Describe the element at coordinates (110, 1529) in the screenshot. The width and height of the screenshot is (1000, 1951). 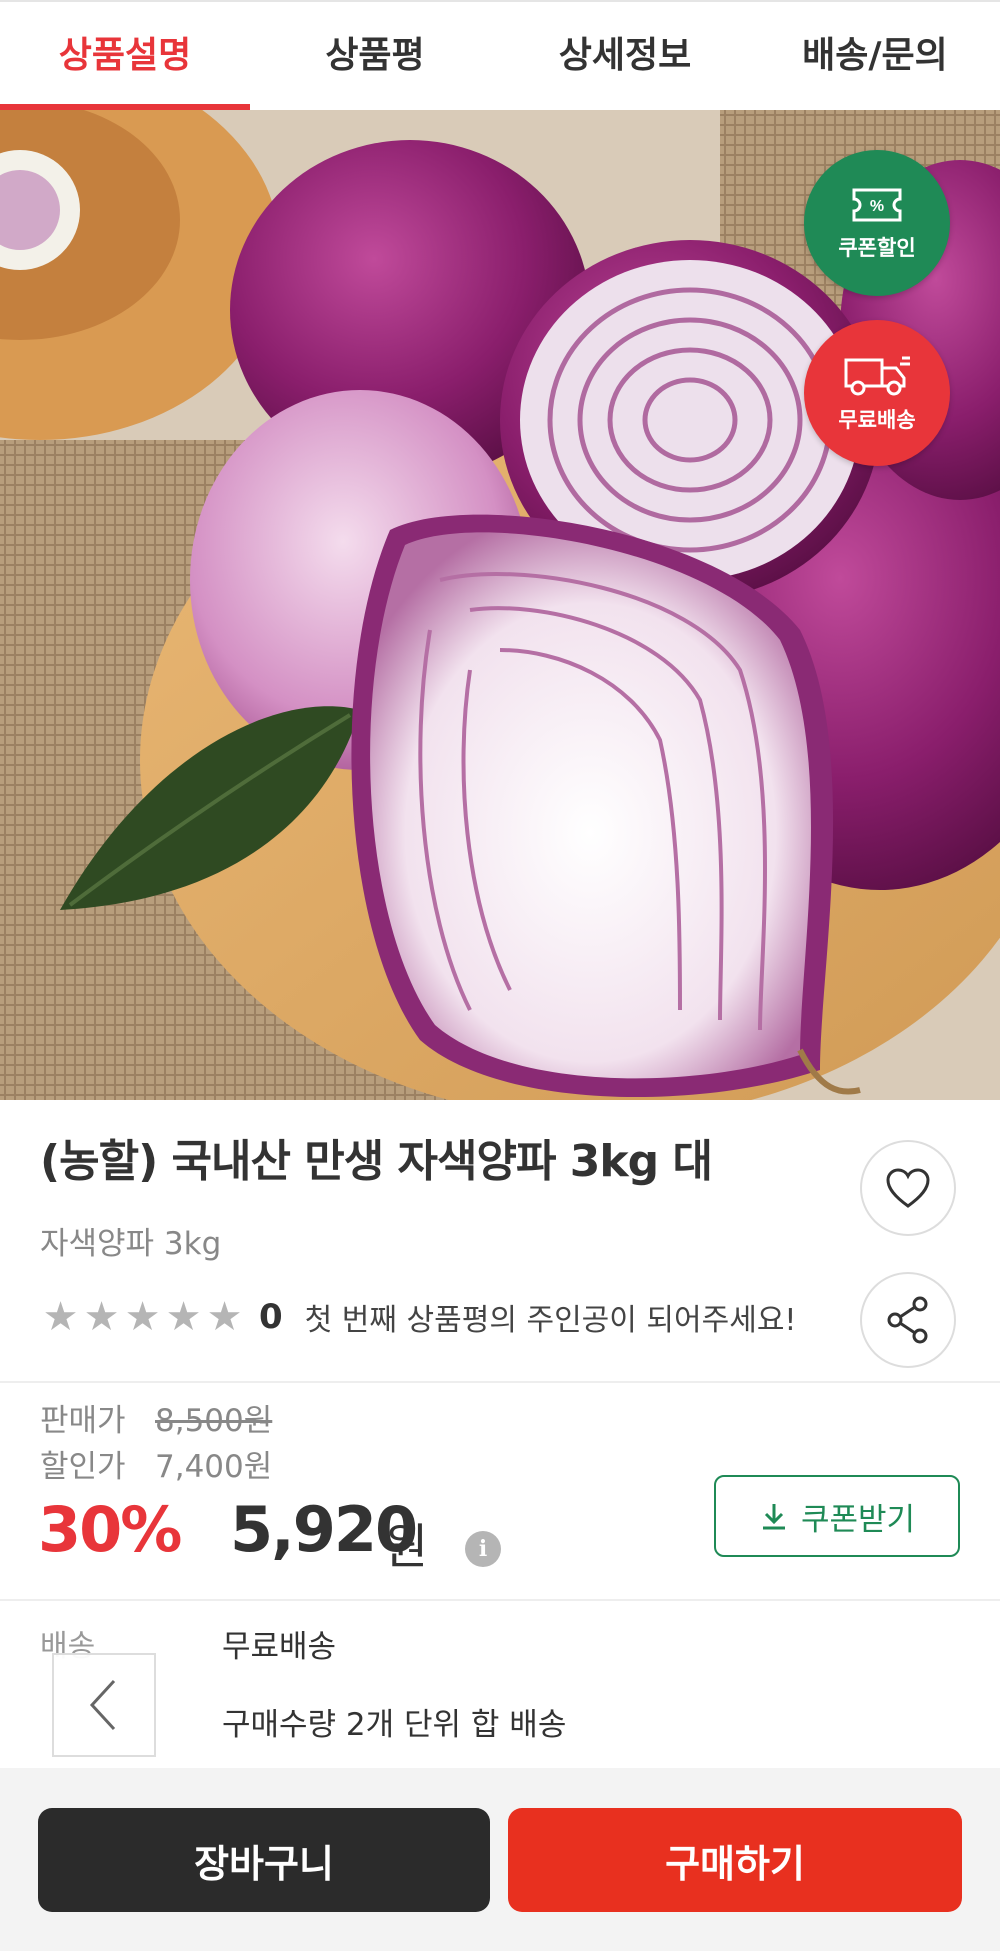
I see `discount-rate: 30%` at that location.